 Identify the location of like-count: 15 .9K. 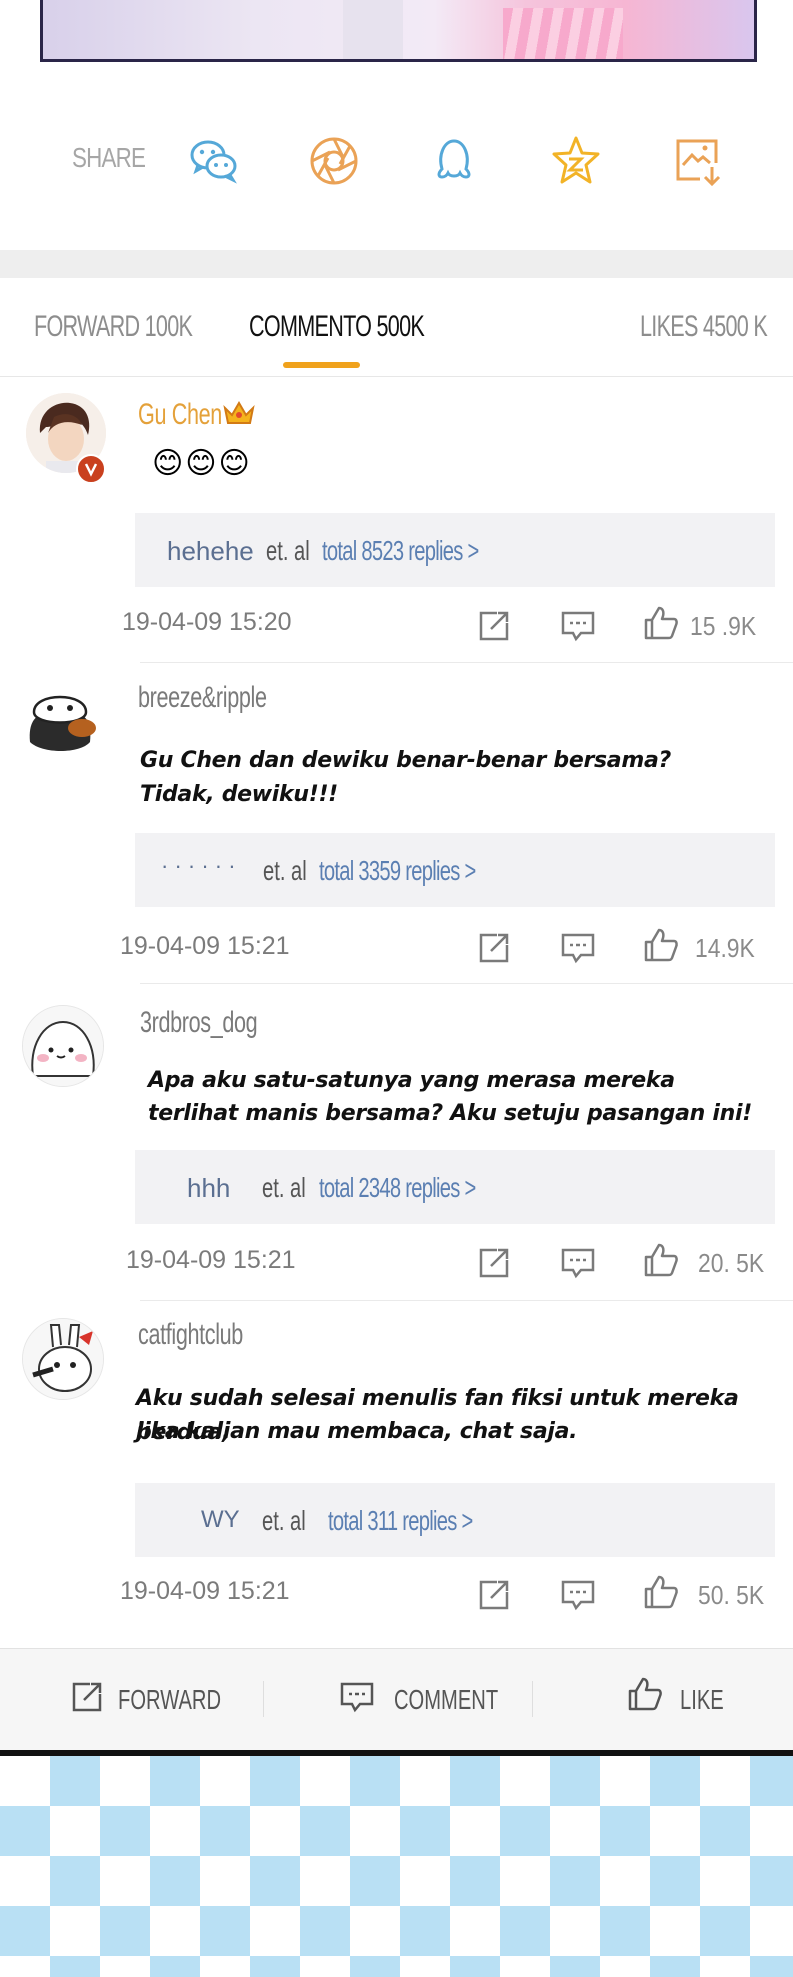
(723, 626).